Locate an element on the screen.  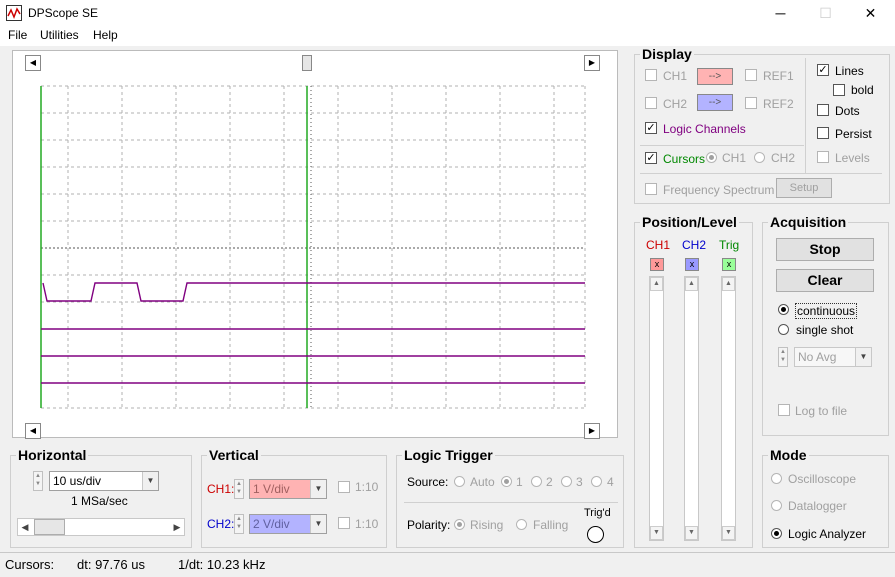
ch1-label: CH1 is located at coordinates (675, 76).